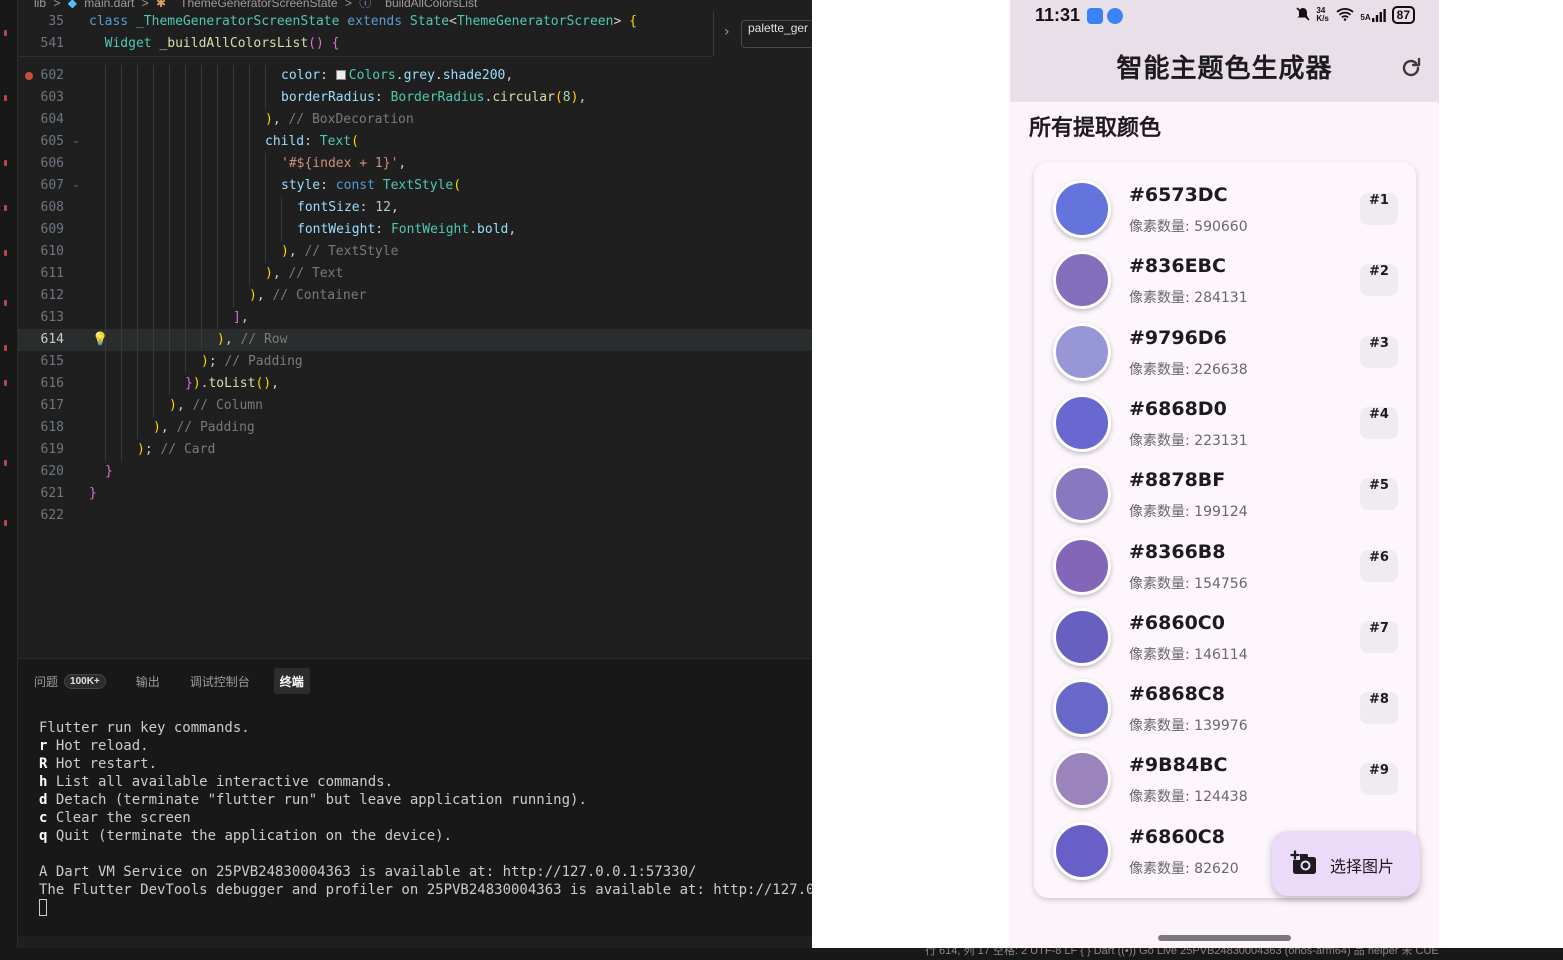  Describe the element at coordinates (340, 251) in the screenshot. I see `code-text: ), // TextStyle` at that location.